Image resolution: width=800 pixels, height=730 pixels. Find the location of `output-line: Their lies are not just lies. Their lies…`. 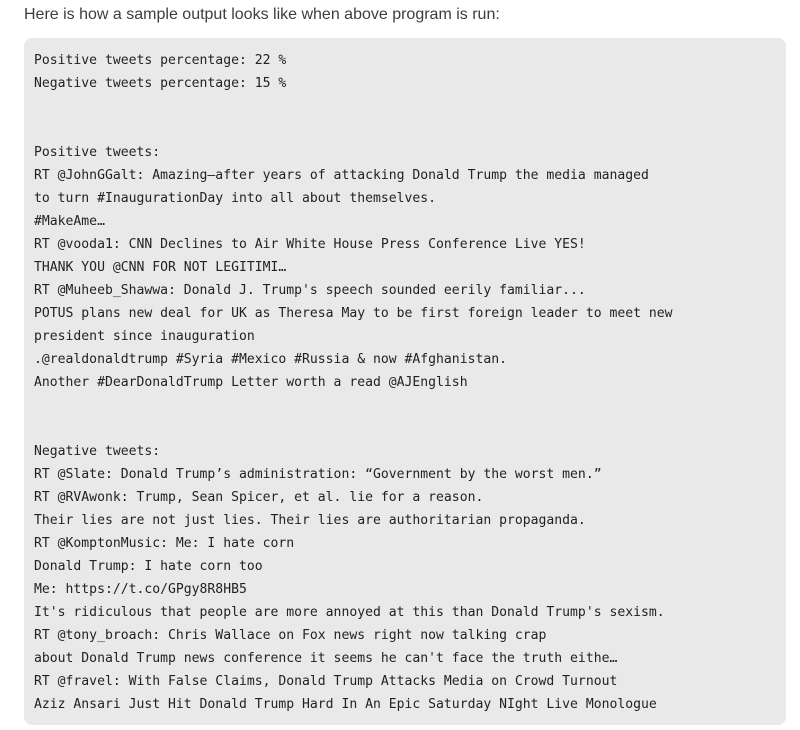

output-line: Their lies are not just lies. Their lies… is located at coordinates (310, 520).